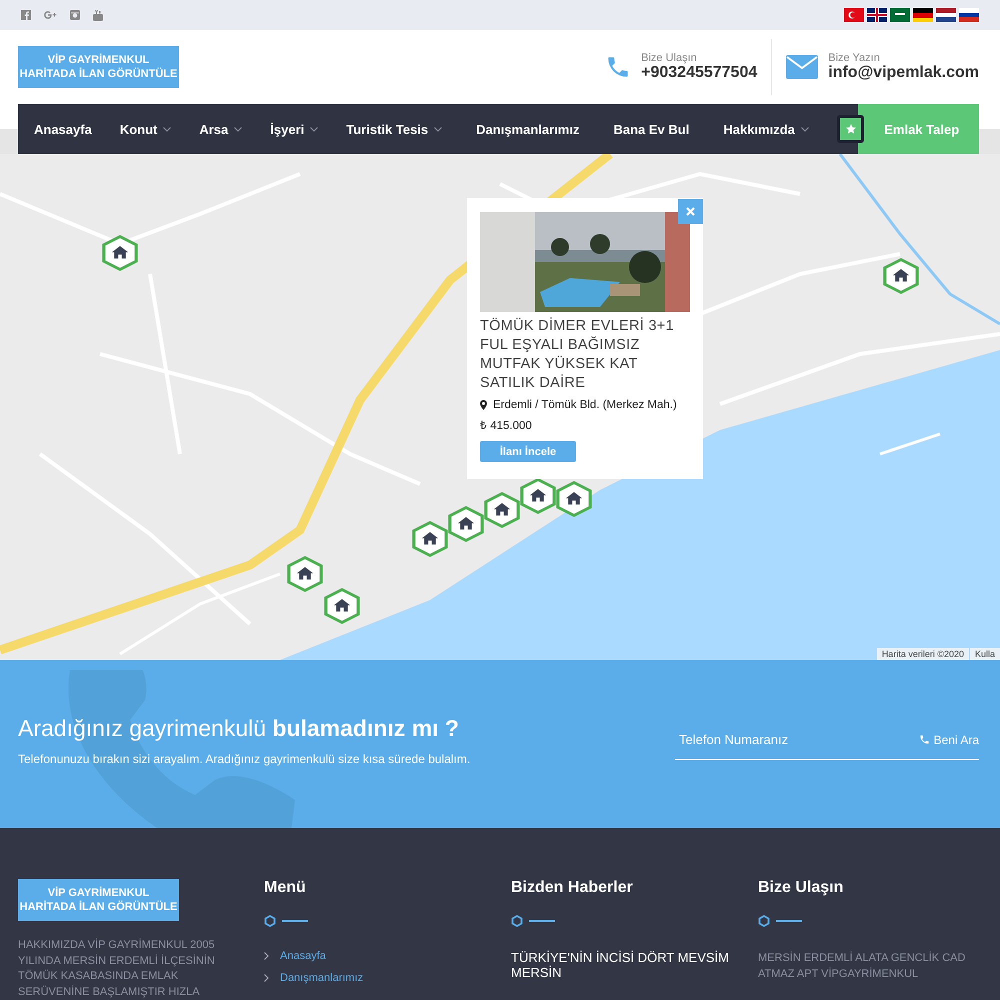 This screenshot has height=1000, width=1000. What do you see at coordinates (699, 73) in the screenshot?
I see `contact-value: +903245577504` at bounding box center [699, 73].